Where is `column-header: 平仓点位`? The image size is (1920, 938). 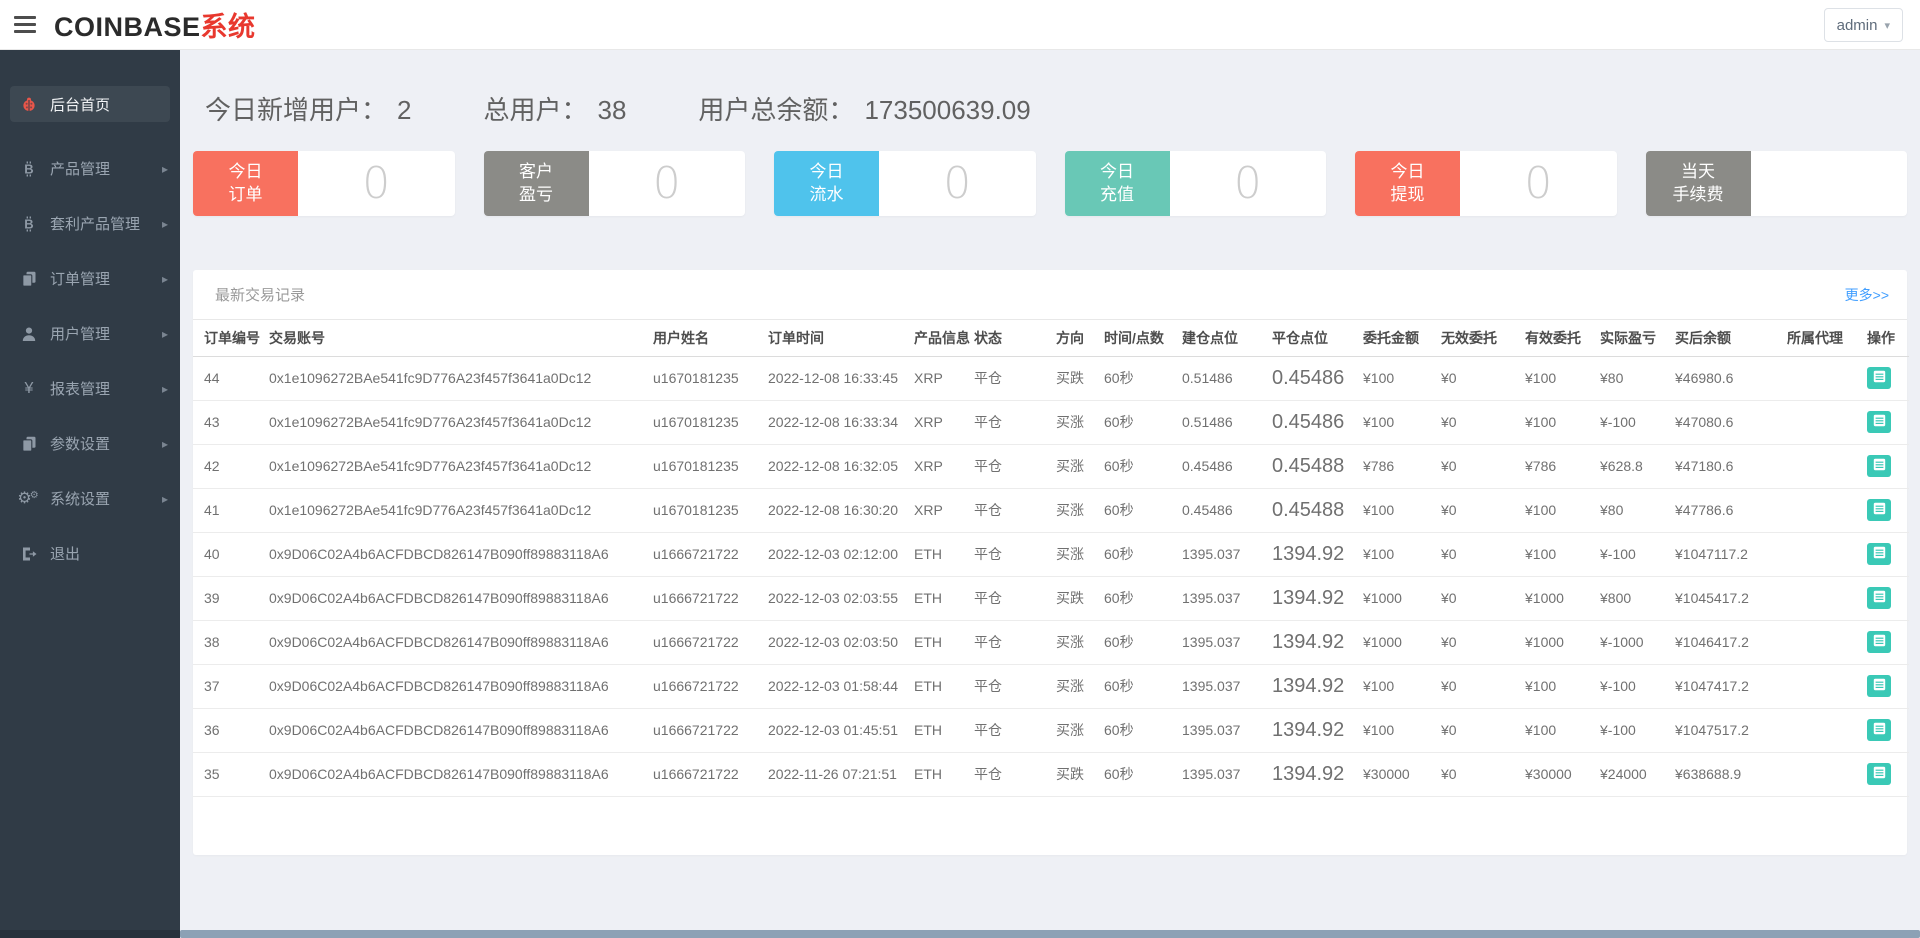 column-header: 平仓点位 is located at coordinates (1317, 338).